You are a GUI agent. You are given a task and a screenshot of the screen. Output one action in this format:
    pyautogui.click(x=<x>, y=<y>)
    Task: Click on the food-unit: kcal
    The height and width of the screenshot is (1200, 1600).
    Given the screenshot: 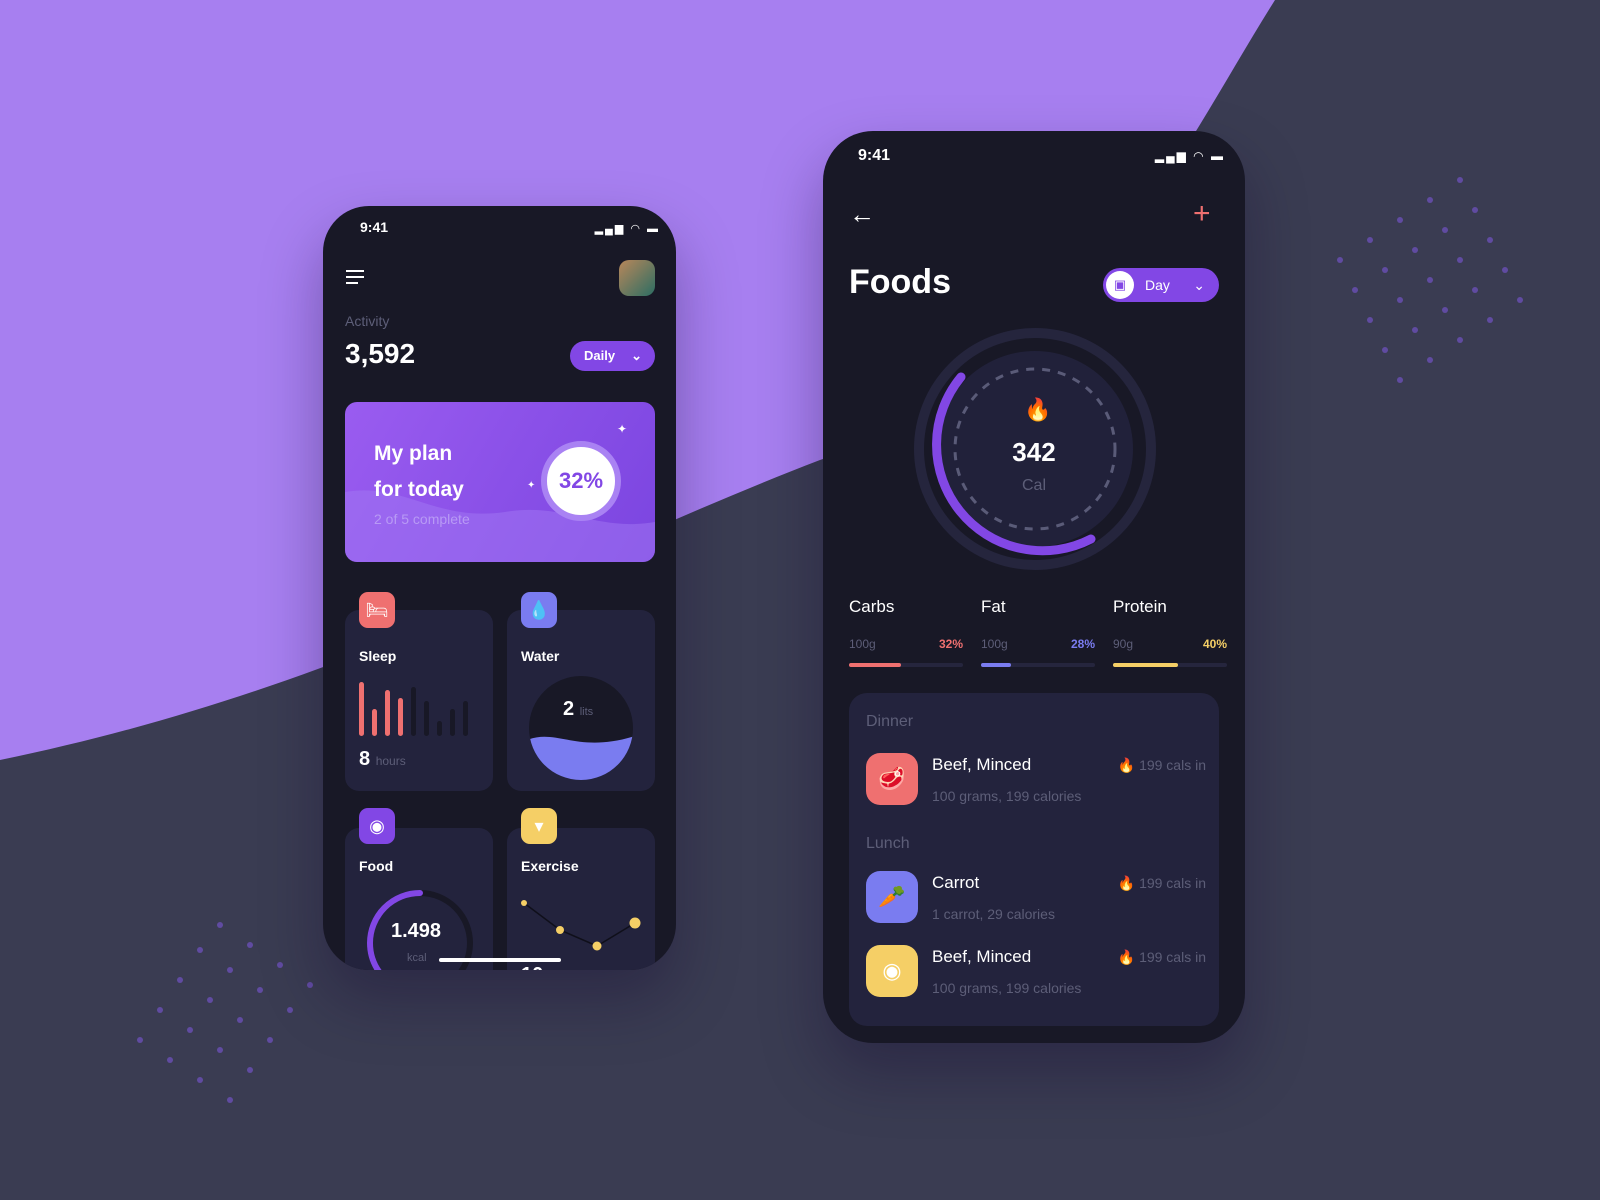 What is the action you would take?
    pyautogui.click(x=417, y=958)
    